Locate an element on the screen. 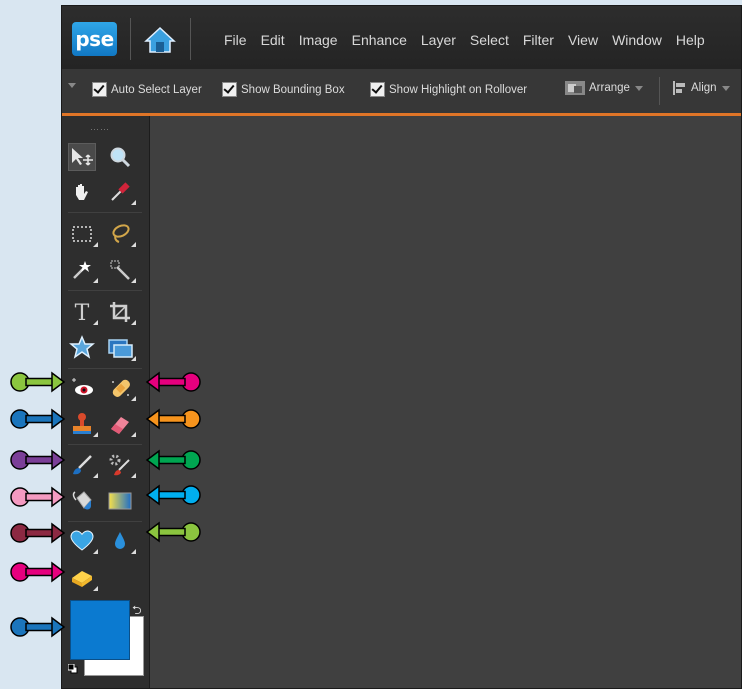 The width and height of the screenshot is (742, 689). crop-tool is located at coordinates (121, 312).